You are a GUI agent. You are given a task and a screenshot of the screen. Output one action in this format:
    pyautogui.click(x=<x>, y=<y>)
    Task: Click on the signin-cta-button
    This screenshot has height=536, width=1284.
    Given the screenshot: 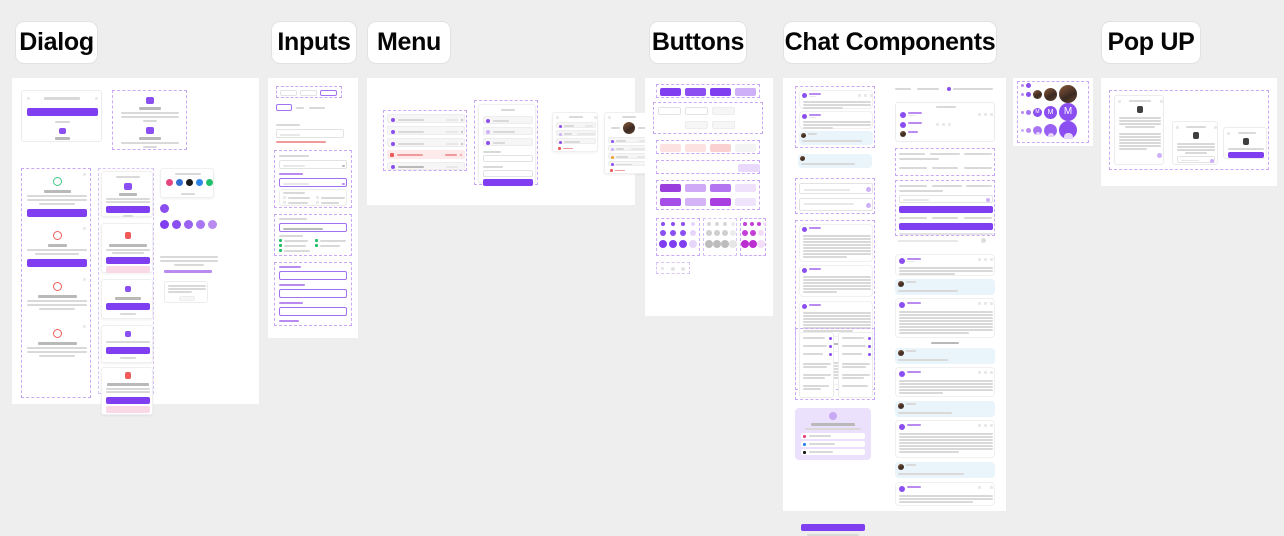 What is the action you would take?
    pyautogui.click(x=833, y=527)
    